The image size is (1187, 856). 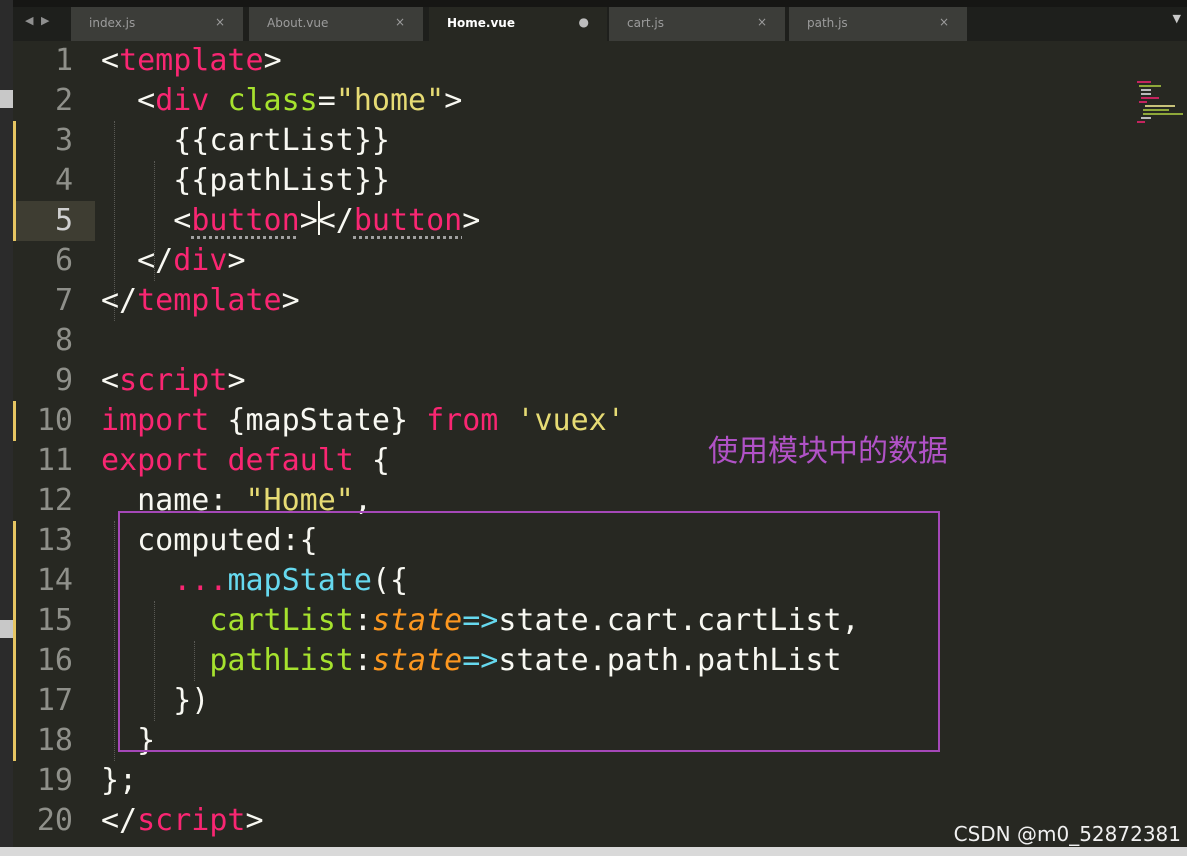 I want to click on code-line: 10 import {mapState} from 'vuex', so click(x=600, y=421).